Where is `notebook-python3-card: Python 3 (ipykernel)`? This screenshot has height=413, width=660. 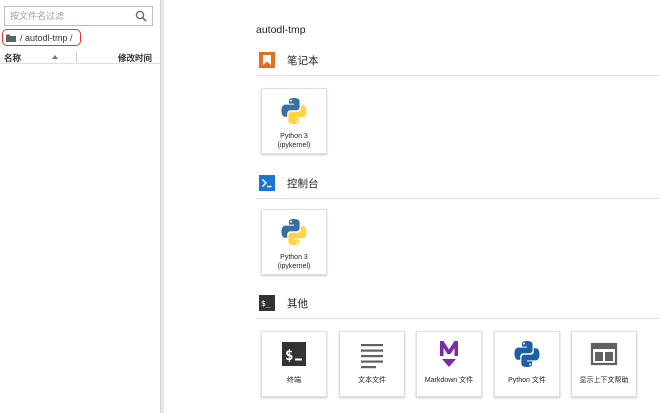
notebook-python3-card: Python 3 (ipykernel) is located at coordinates (294, 121).